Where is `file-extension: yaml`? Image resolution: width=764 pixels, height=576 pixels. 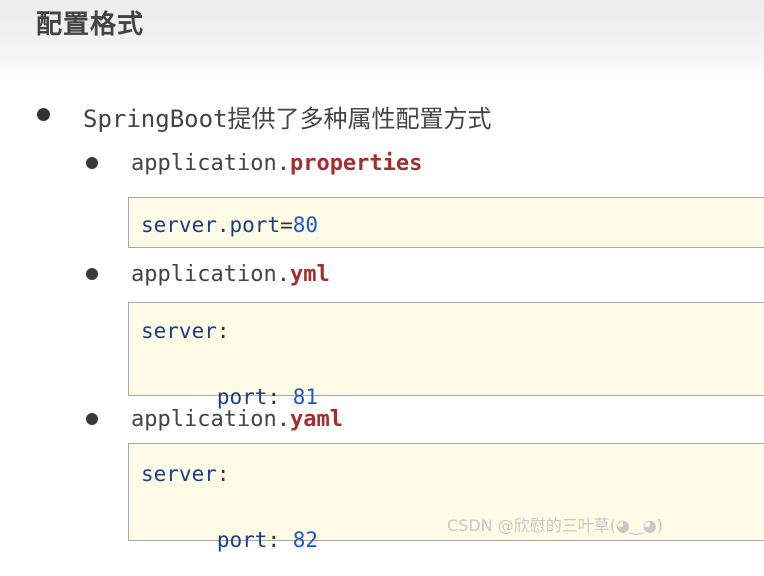 file-extension: yaml is located at coordinates (316, 419).